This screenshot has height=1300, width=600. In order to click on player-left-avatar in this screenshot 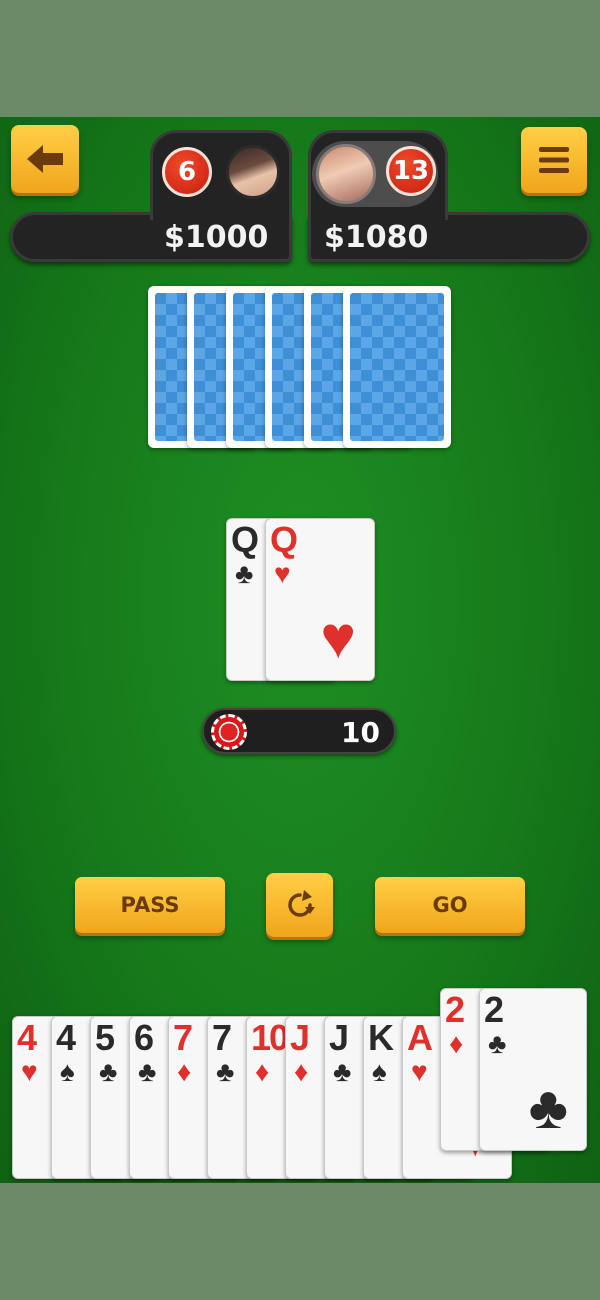, I will do `click(253, 172)`.